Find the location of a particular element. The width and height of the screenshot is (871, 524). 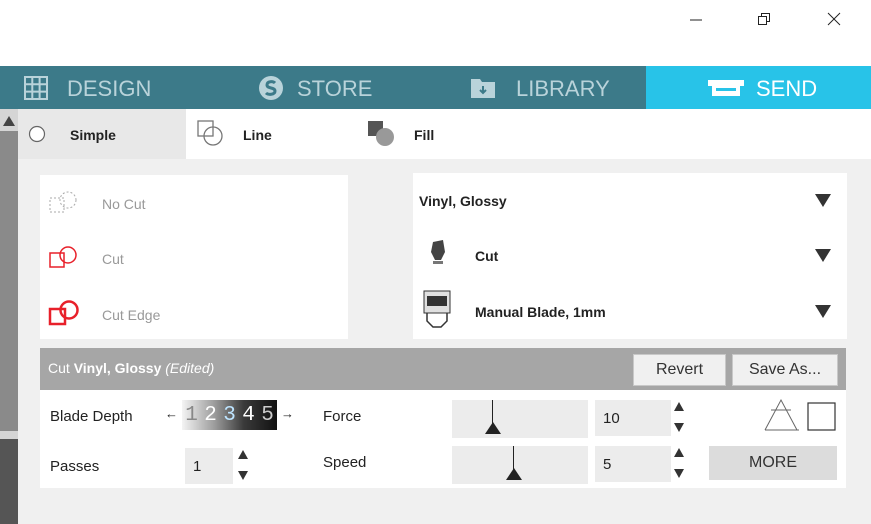

cut-option-cut-label: Cut is located at coordinates (113, 259).